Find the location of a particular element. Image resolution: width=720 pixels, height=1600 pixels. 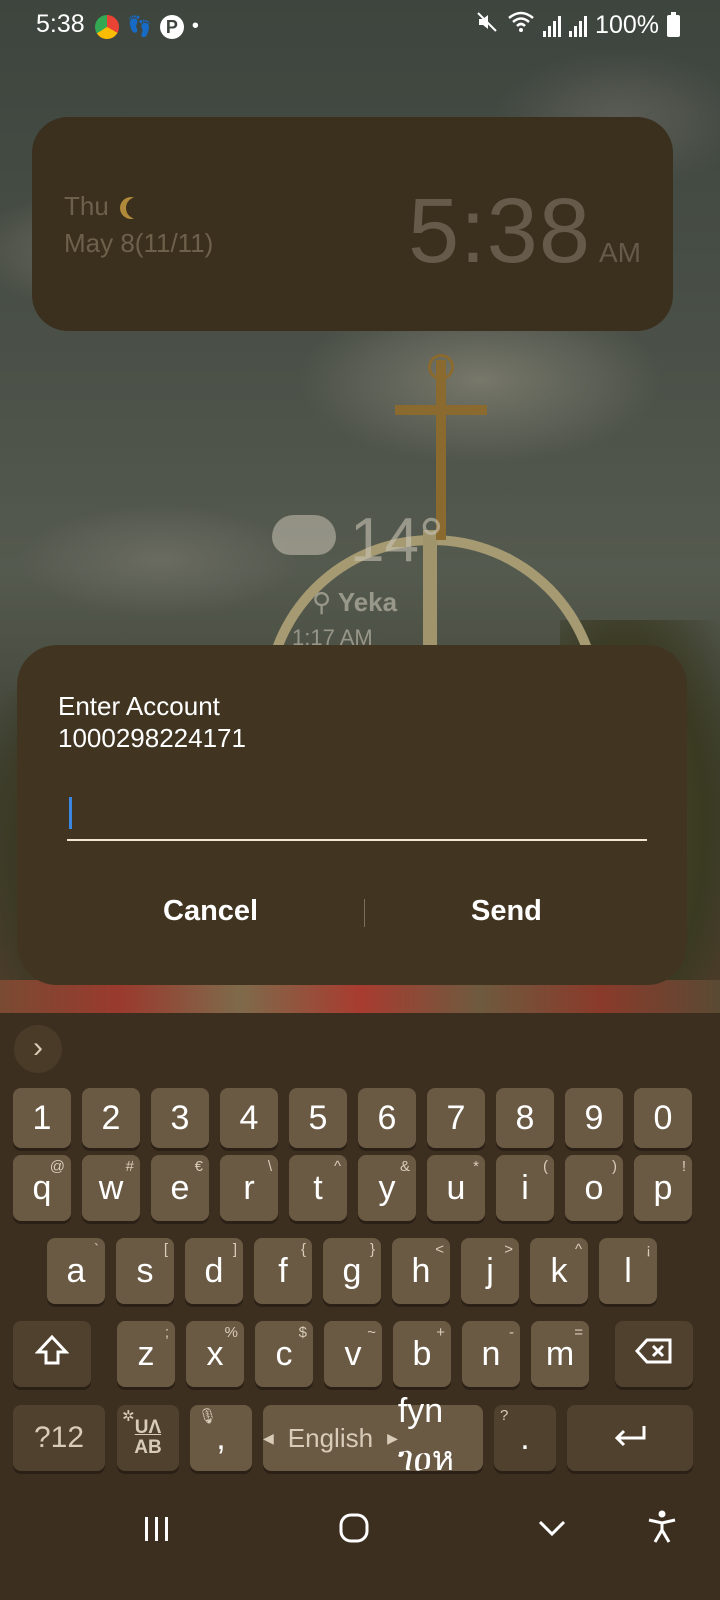

key-p: p! is located at coordinates (663, 1188).